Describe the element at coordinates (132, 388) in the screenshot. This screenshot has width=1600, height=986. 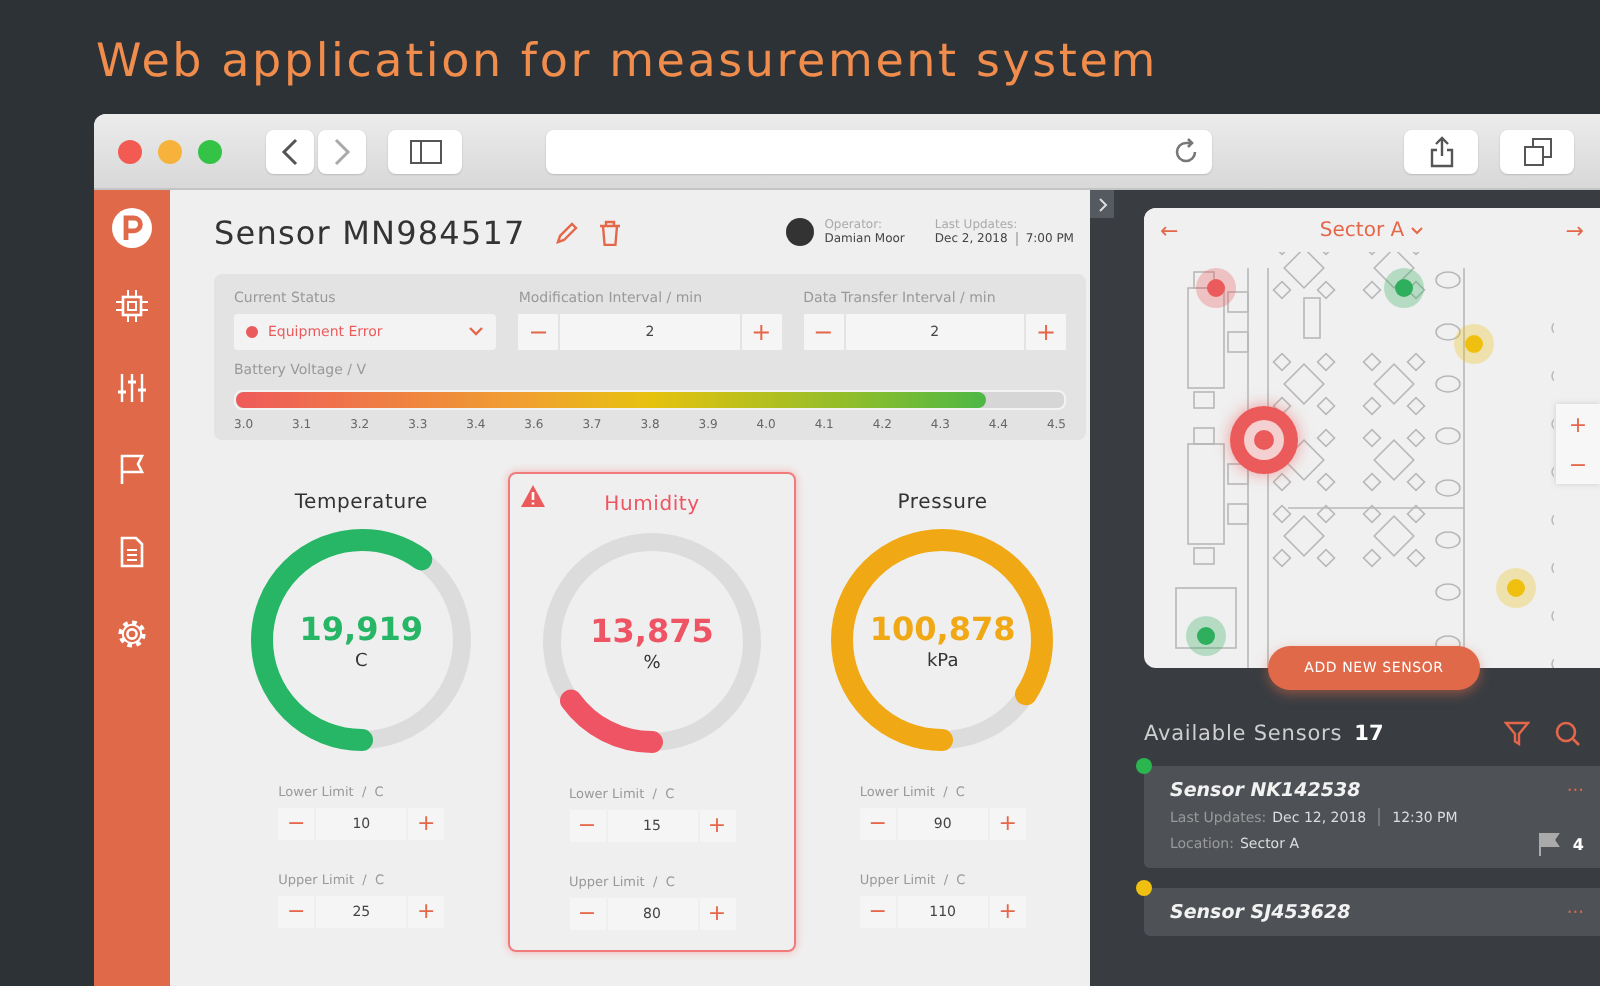
I see `sliders-icon` at that location.